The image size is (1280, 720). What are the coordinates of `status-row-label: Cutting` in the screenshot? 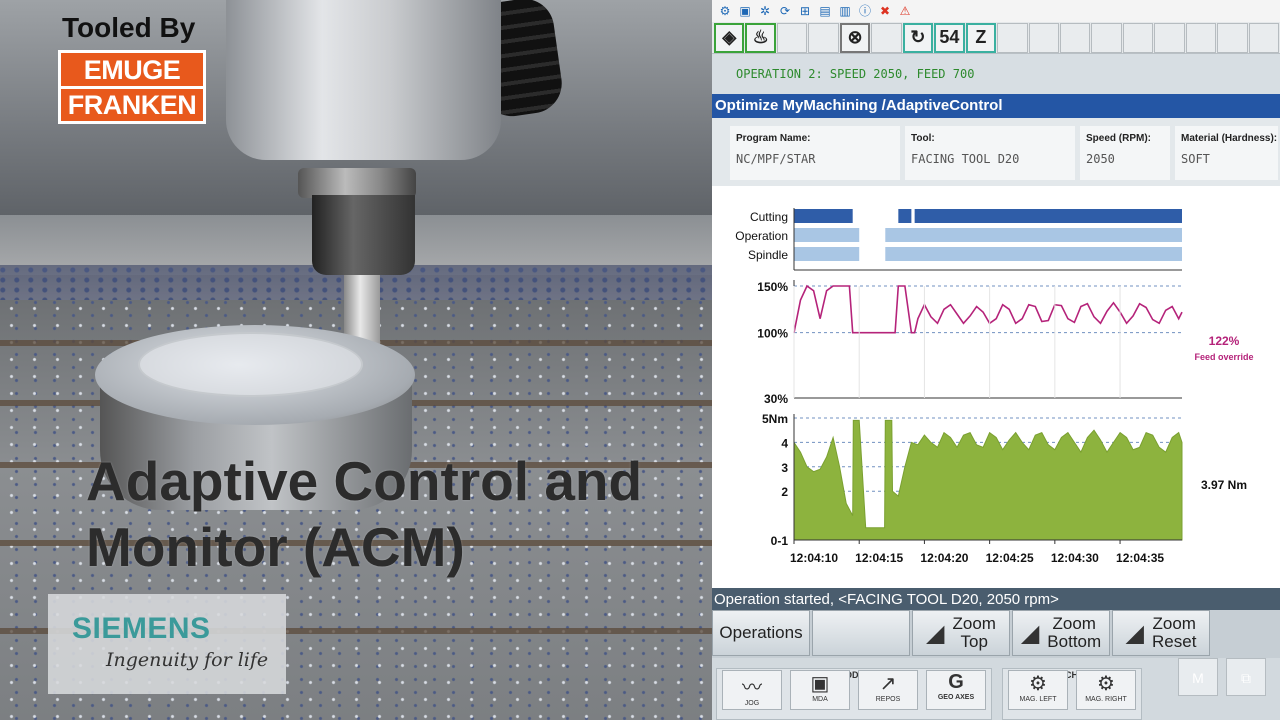 It's located at (769, 217).